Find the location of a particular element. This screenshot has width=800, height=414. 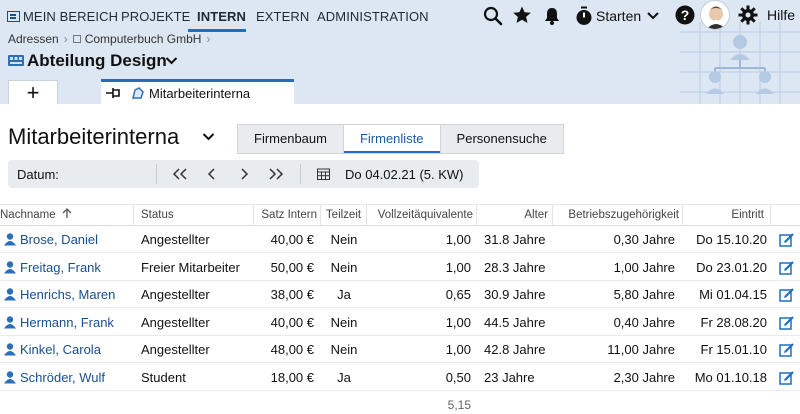

tab-mitarbeiterinterna: Mitarbeiterinterna is located at coordinates (197, 91).